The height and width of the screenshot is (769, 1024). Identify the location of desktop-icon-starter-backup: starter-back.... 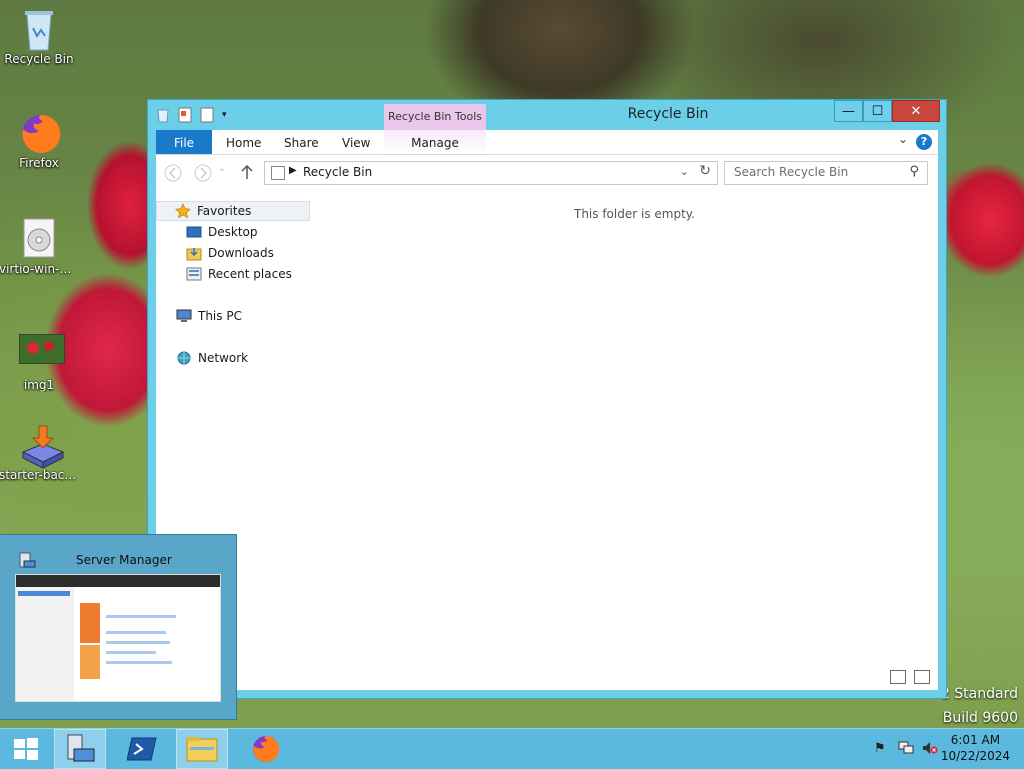
(39, 453).